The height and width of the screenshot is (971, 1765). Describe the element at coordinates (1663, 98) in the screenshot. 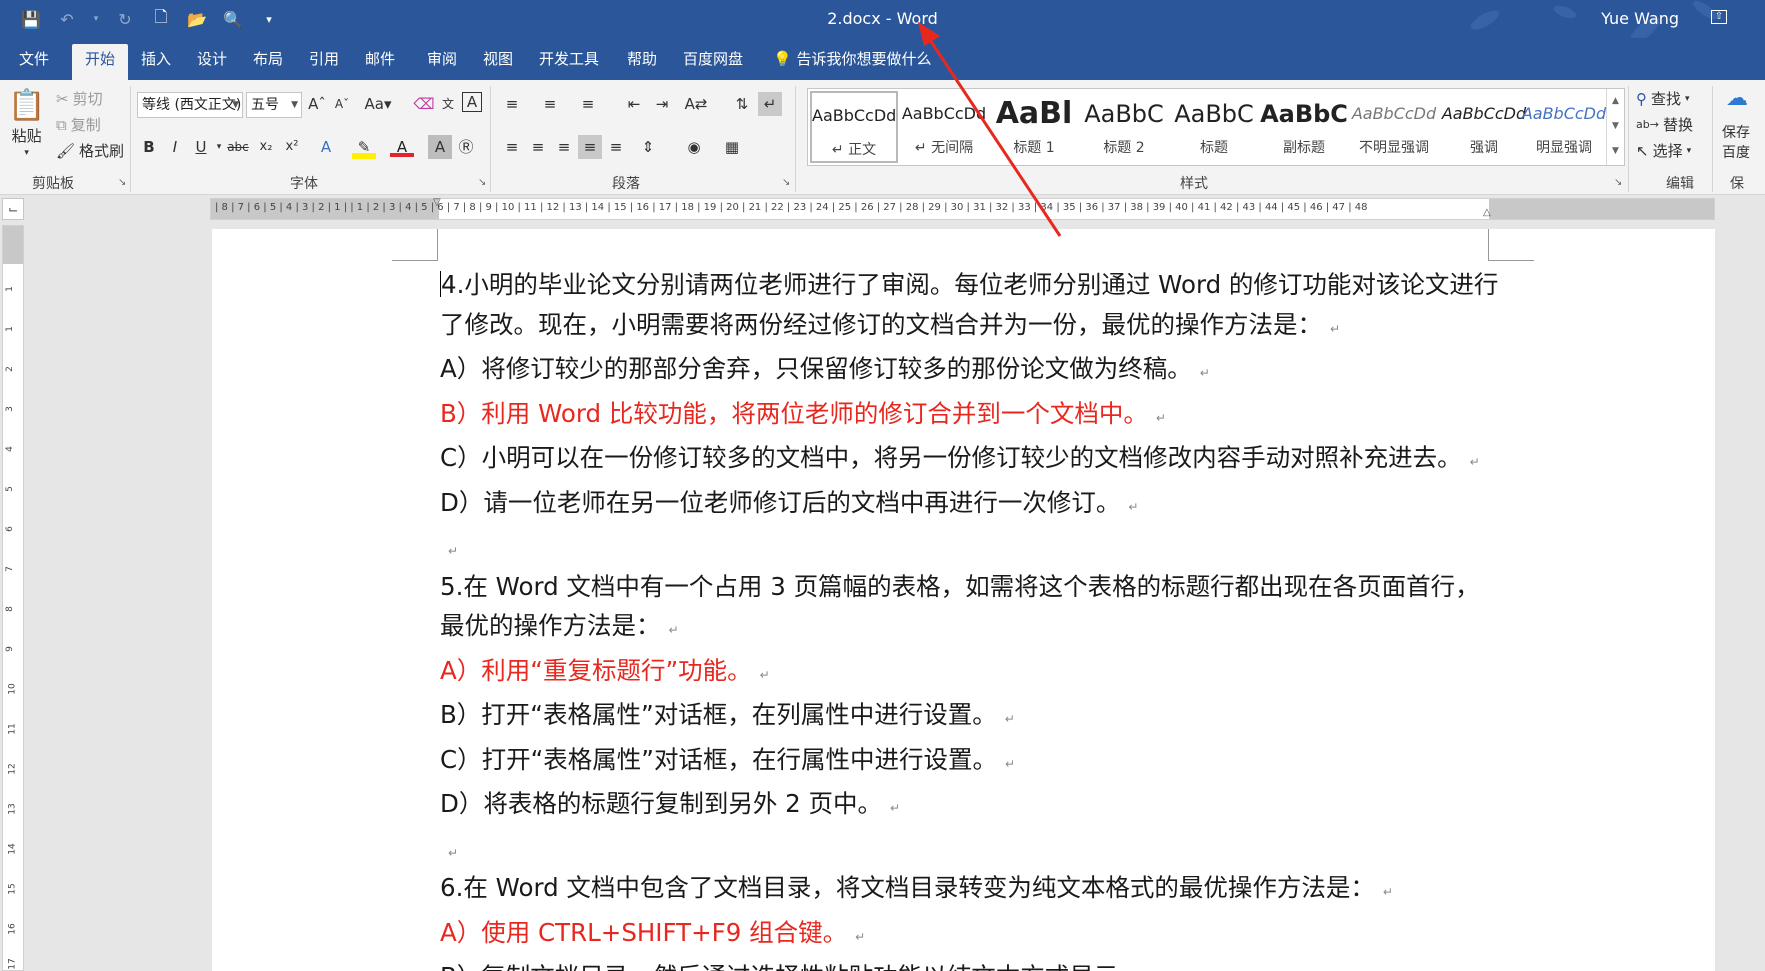

I see `find-button: ⚲ 查找 ▾` at that location.